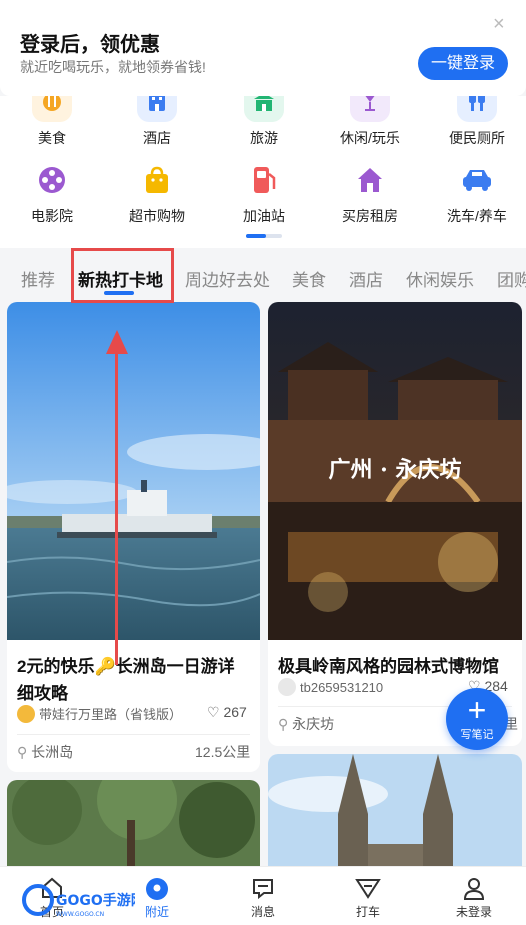  Describe the element at coordinates (52, 138) in the screenshot. I see `category-label: 美食` at that location.